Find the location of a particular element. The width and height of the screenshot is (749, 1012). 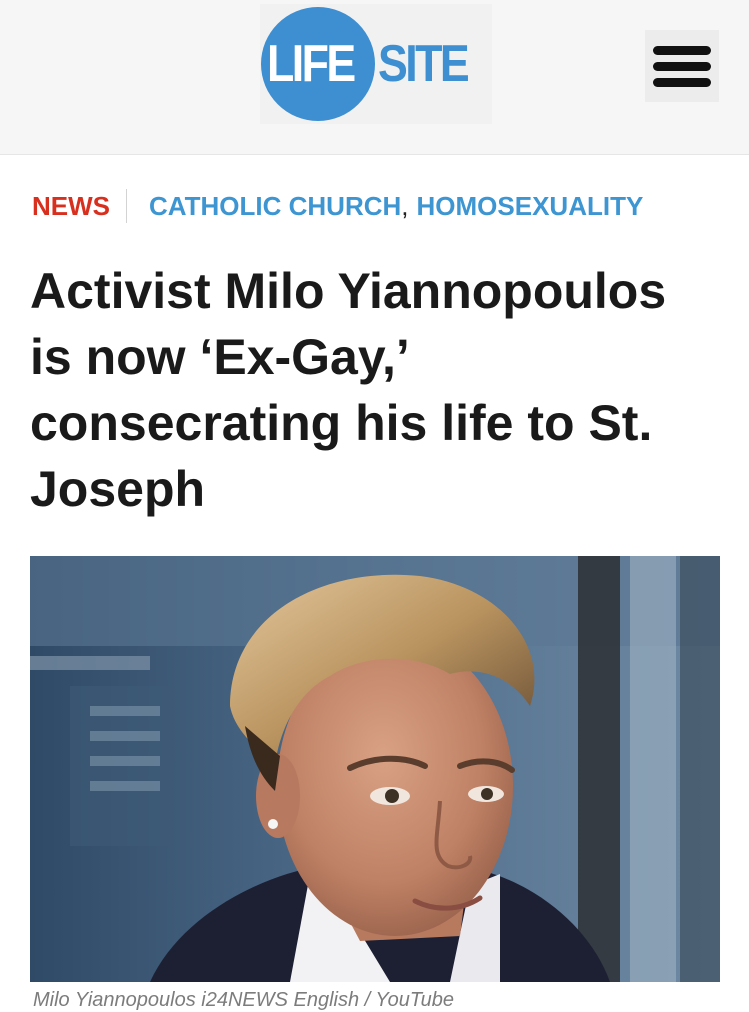

category-line: NEWS CATHOLIC CHURCH , HOMOSEXUALITY is located at coordinates (337, 206).